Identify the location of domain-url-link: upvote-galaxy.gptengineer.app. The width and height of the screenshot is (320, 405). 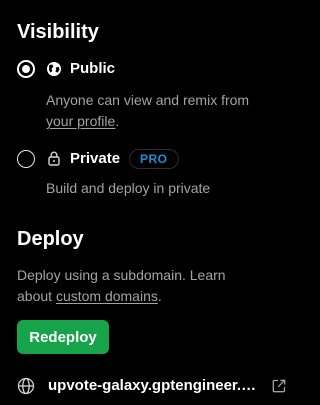
(153, 386).